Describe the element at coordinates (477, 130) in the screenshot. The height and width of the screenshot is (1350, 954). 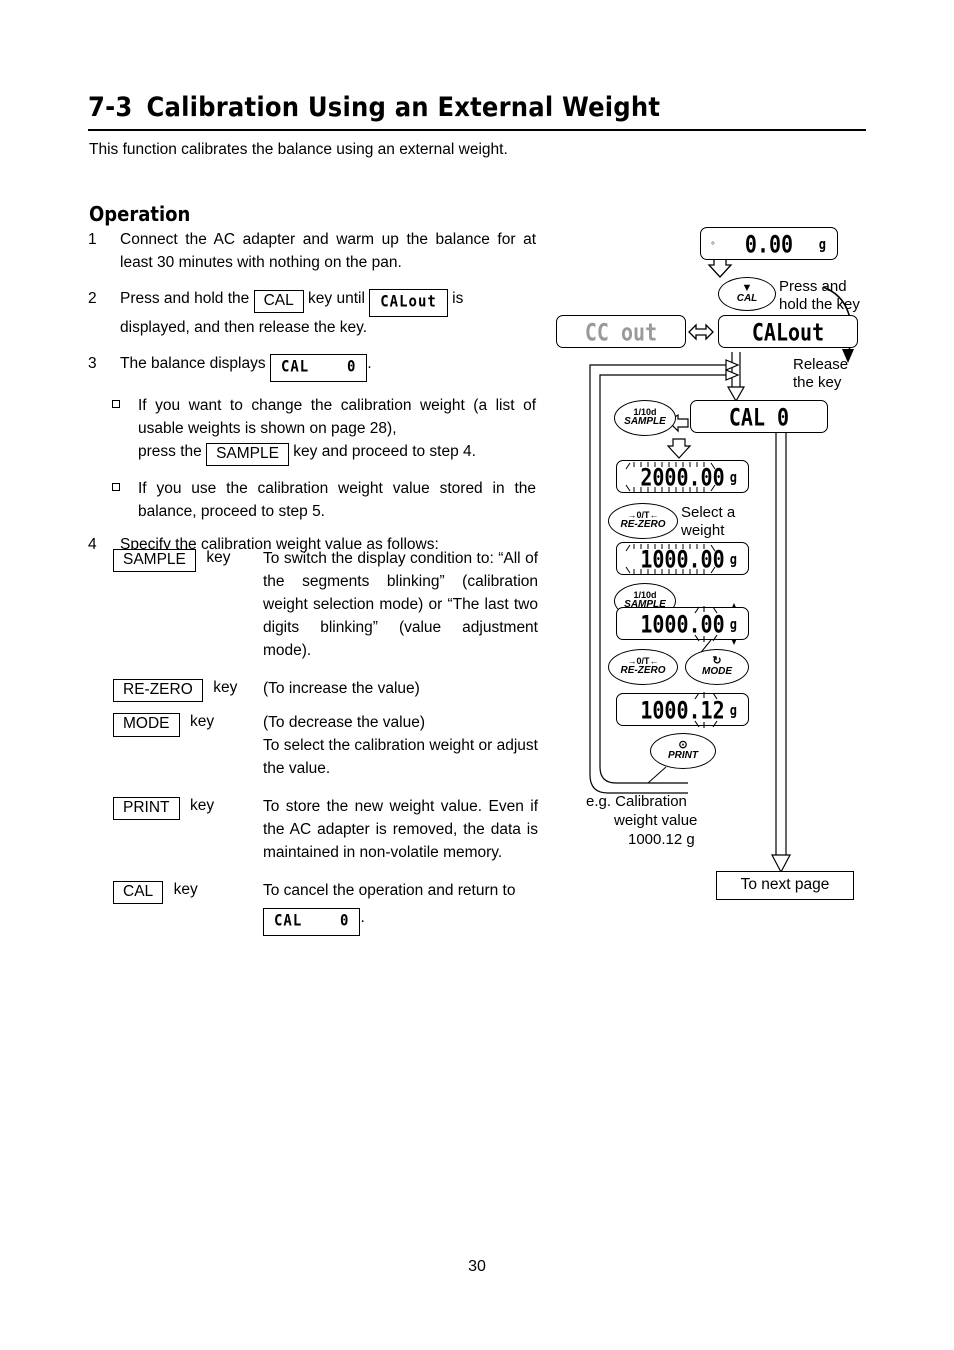
I see `title-rule` at that location.